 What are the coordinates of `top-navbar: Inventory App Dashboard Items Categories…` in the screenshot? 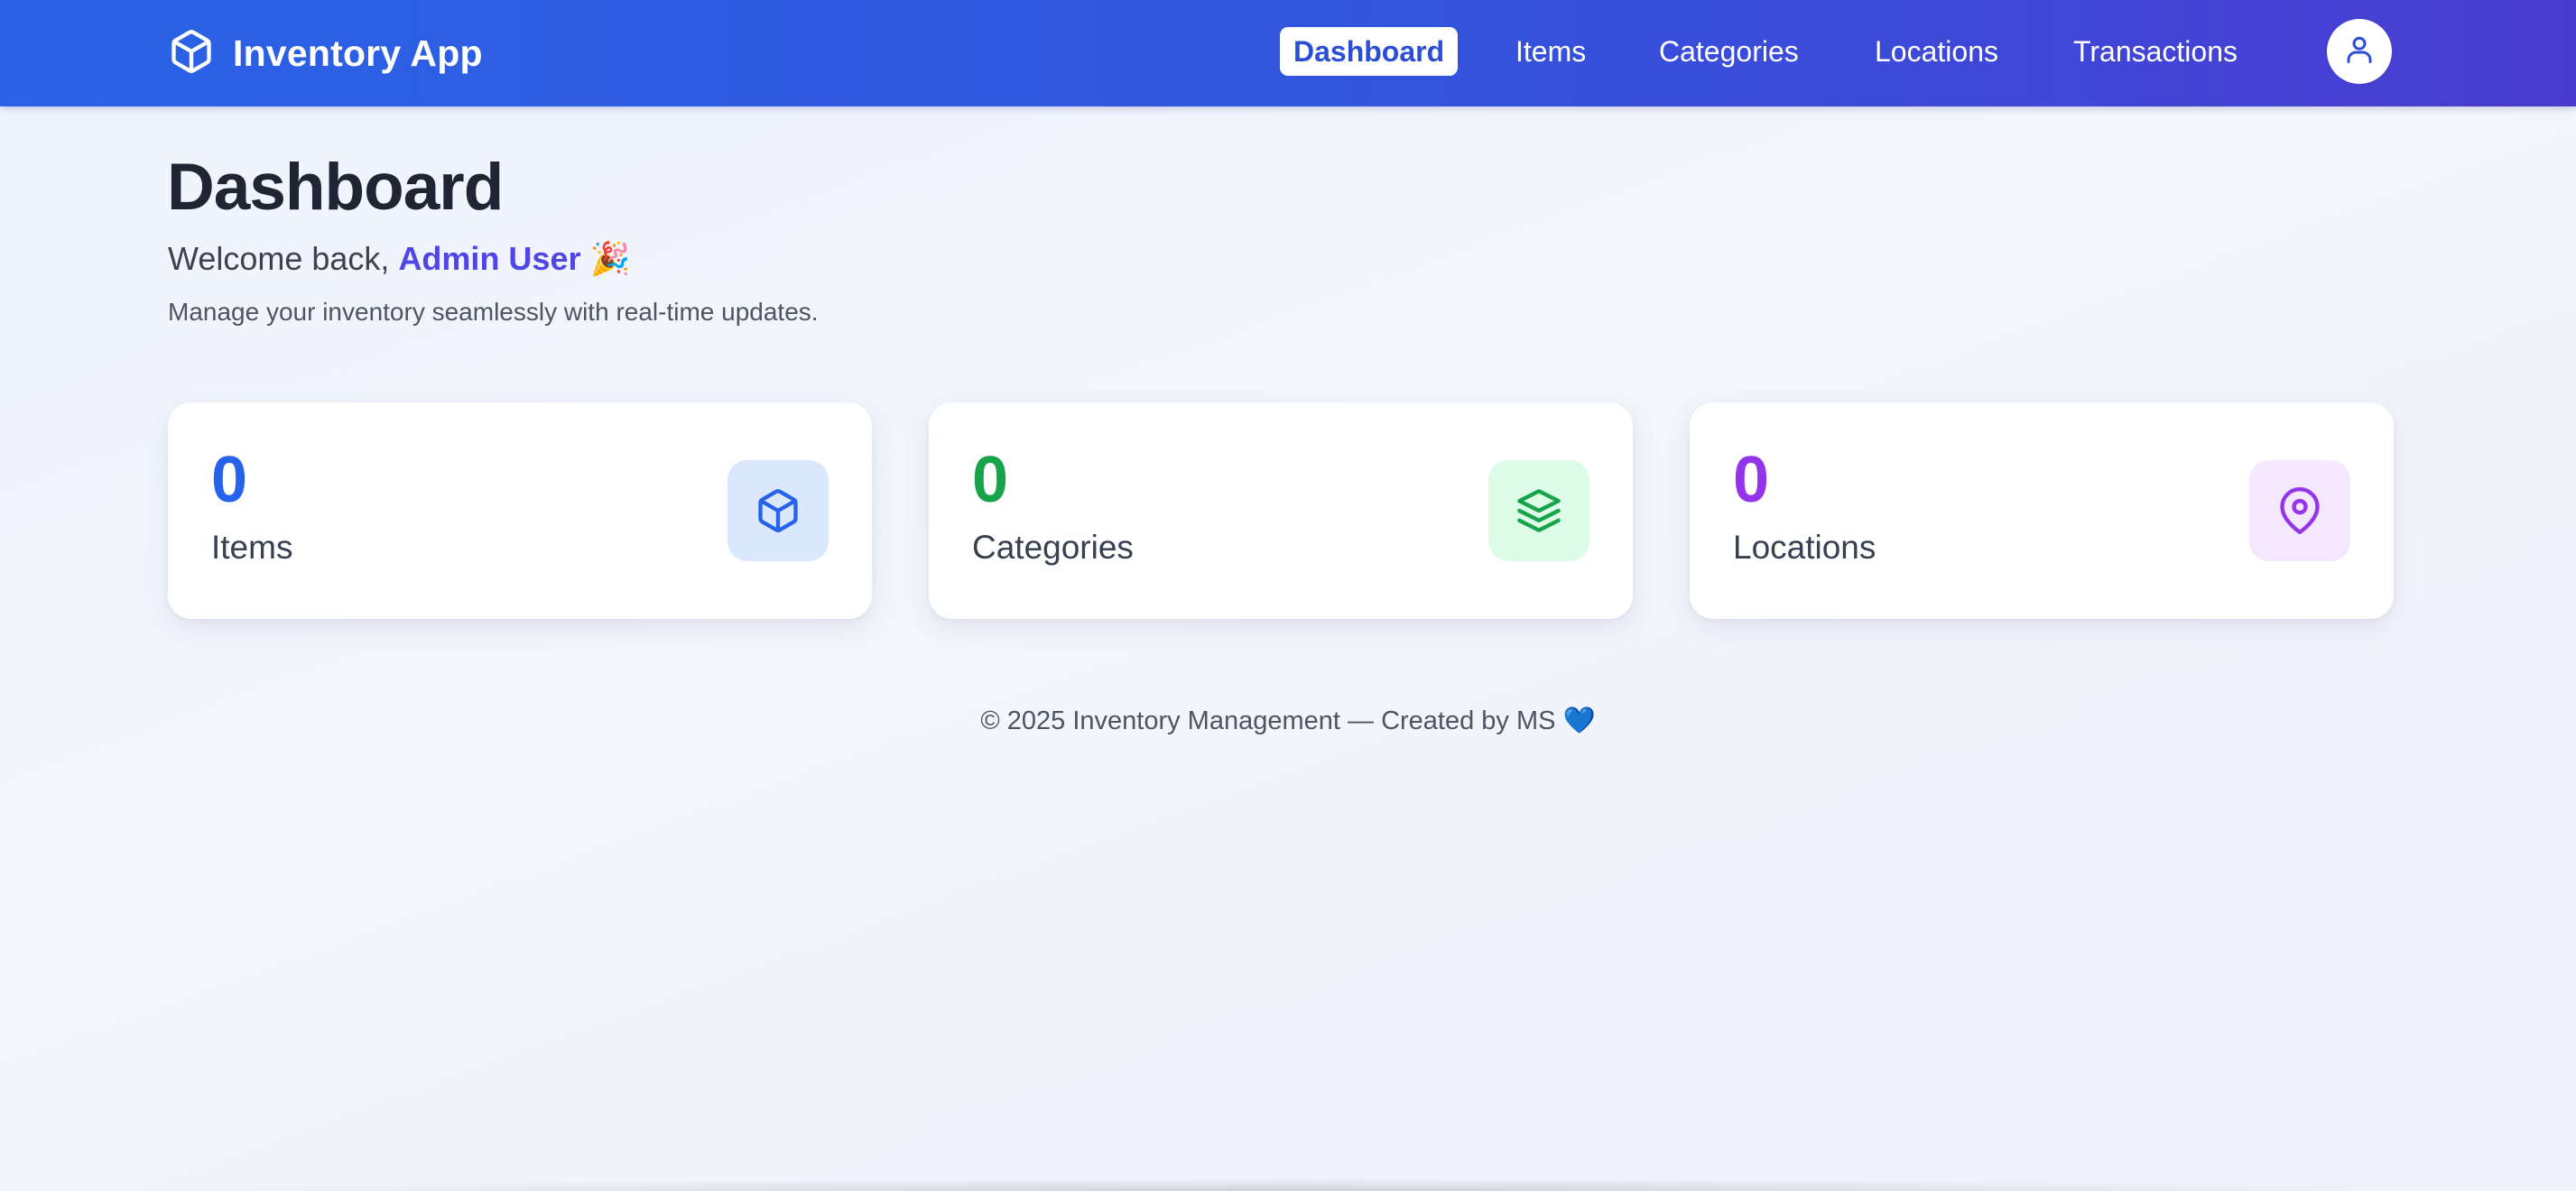 It's located at (1288, 53).